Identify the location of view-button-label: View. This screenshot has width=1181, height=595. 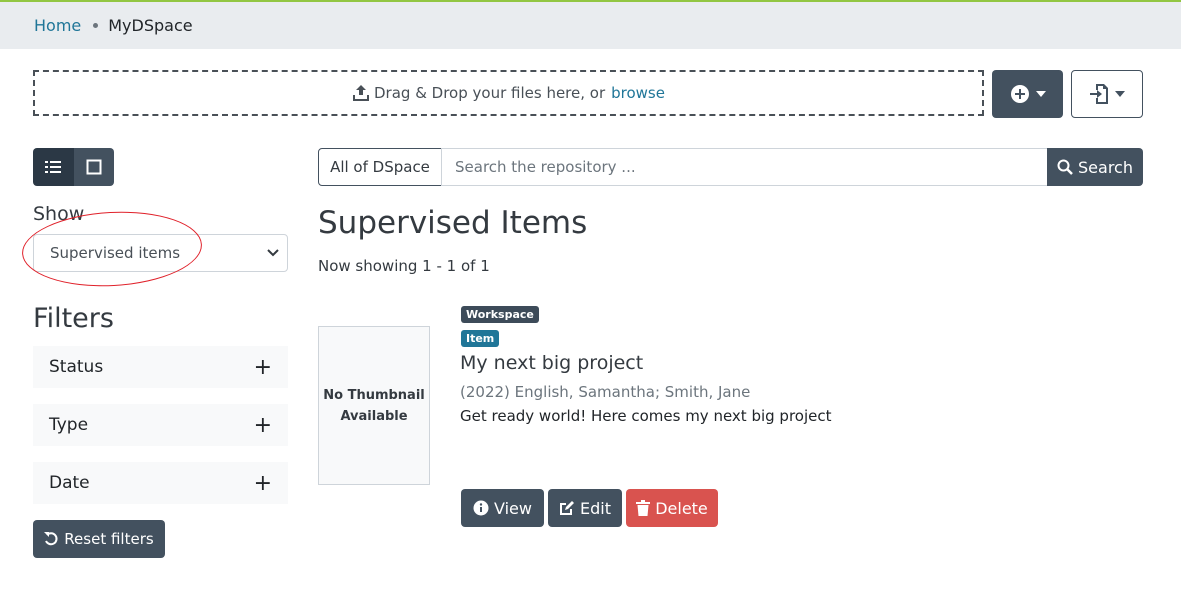
(513, 508).